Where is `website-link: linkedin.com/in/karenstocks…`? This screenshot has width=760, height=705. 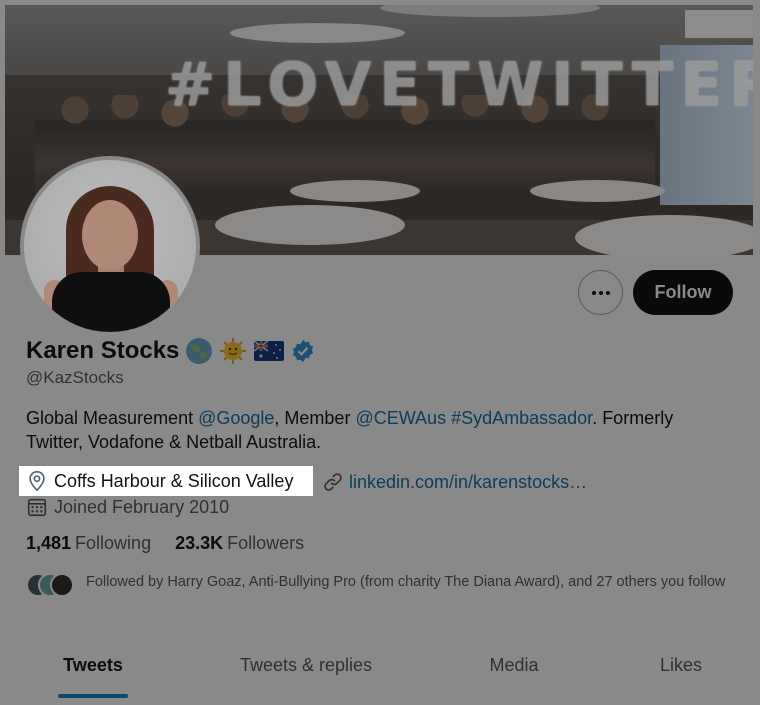 website-link: linkedin.com/in/karenstocks… is located at coordinates (468, 482).